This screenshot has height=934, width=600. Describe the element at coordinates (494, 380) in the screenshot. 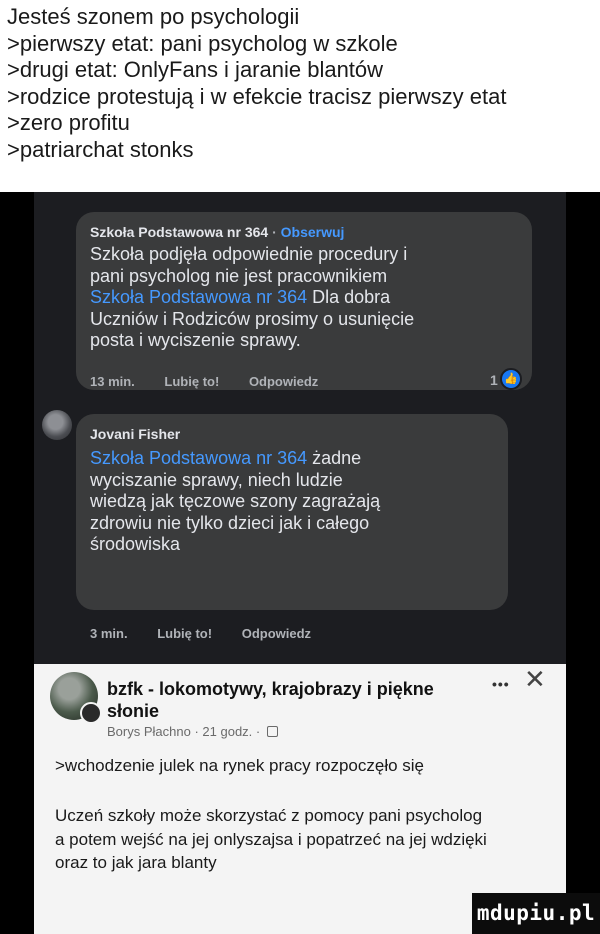

I see `reaction-count: 1` at that location.